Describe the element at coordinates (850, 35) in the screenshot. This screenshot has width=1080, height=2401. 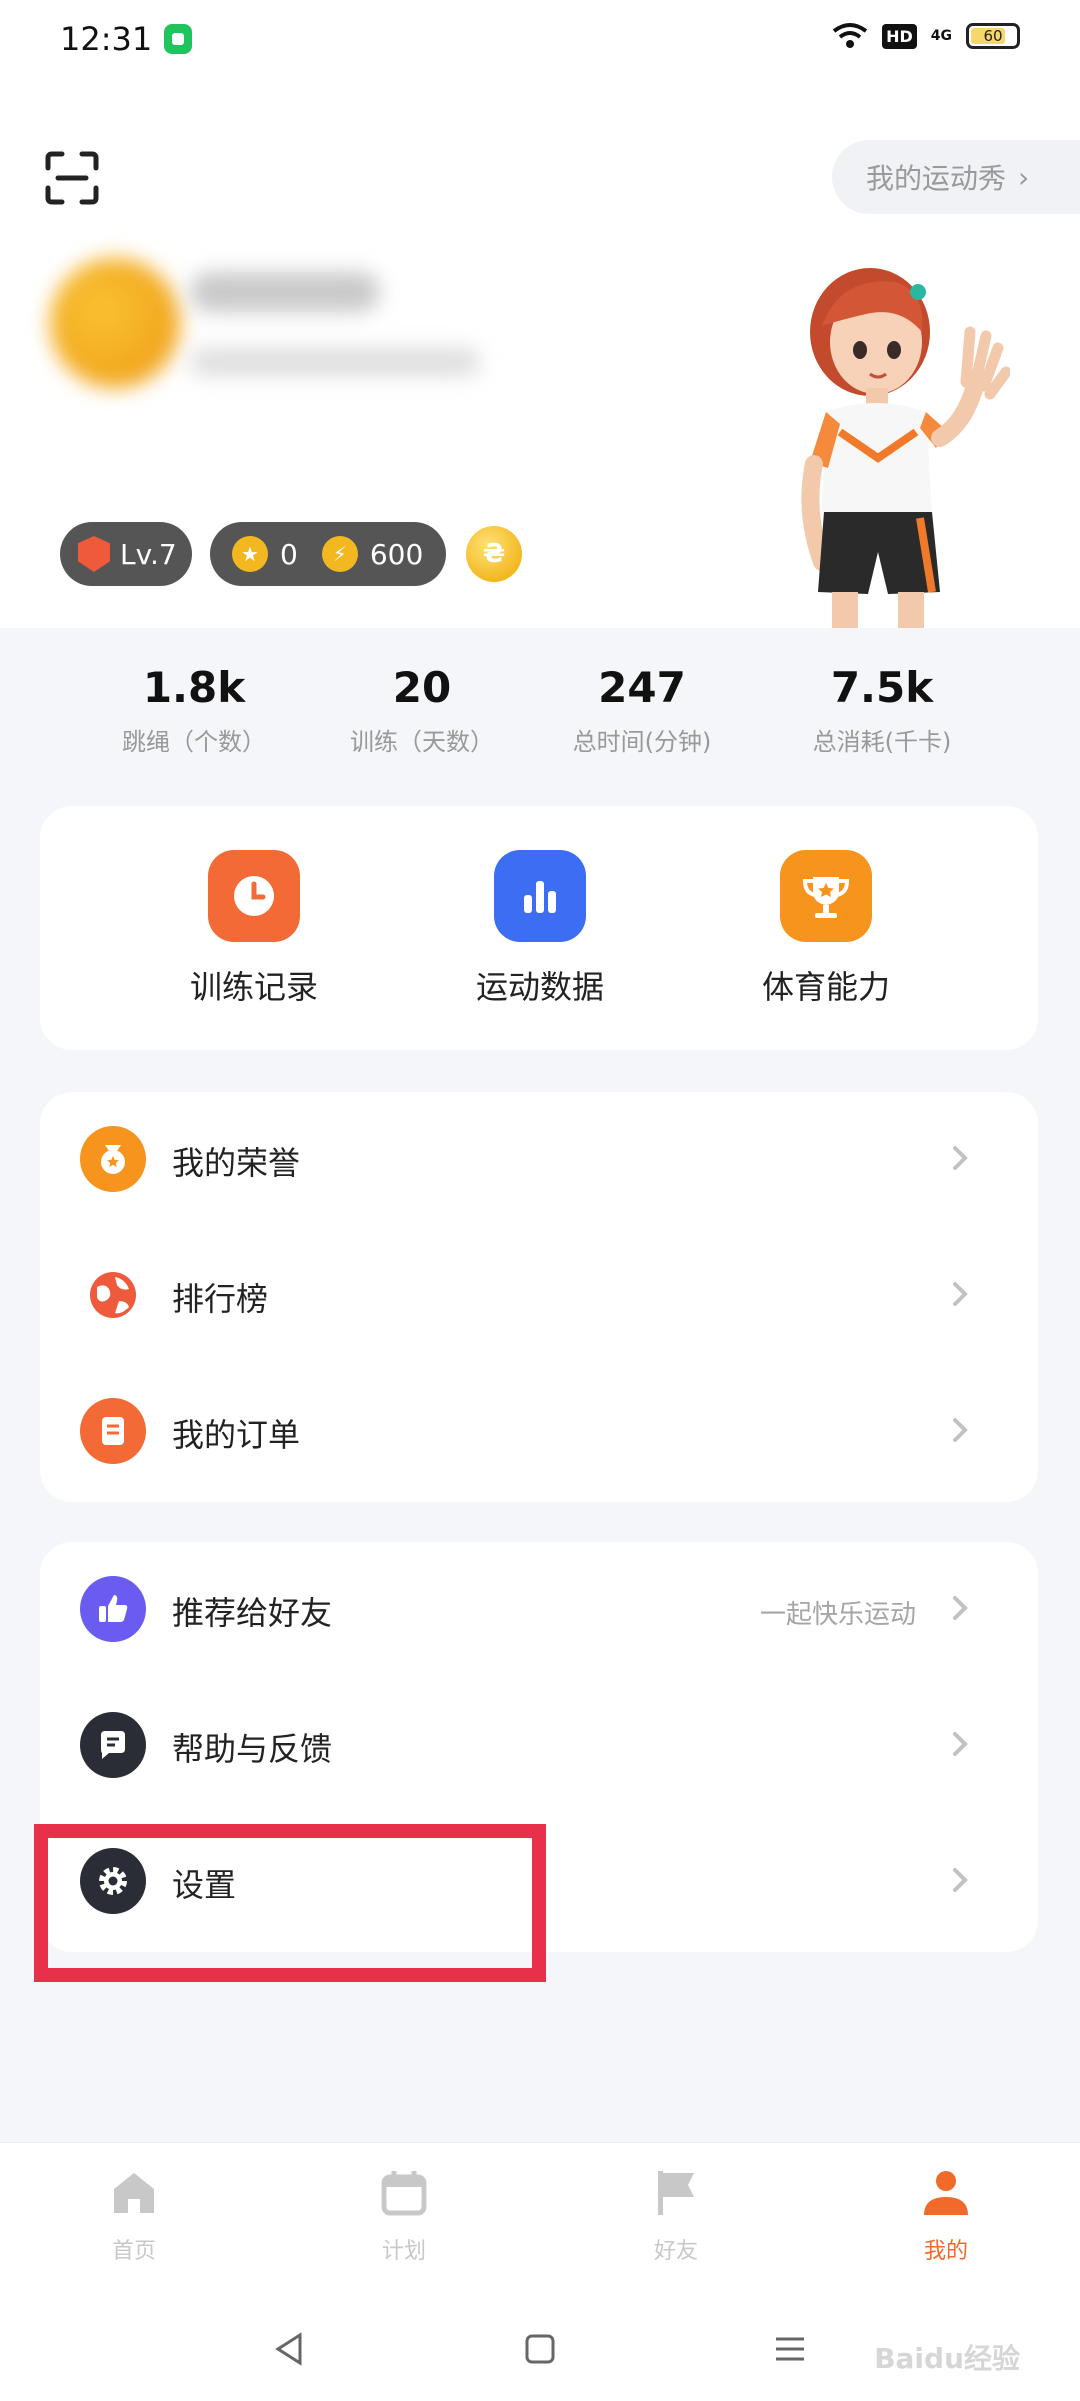
I see `wifi-icon` at that location.